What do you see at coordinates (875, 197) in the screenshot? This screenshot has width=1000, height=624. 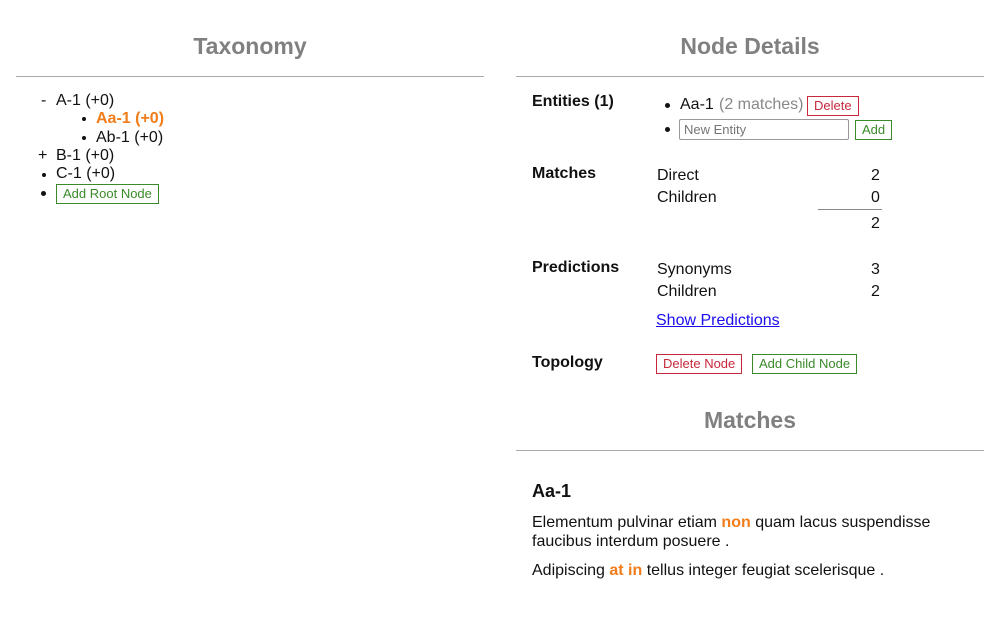 I see `children-count: 0` at bounding box center [875, 197].